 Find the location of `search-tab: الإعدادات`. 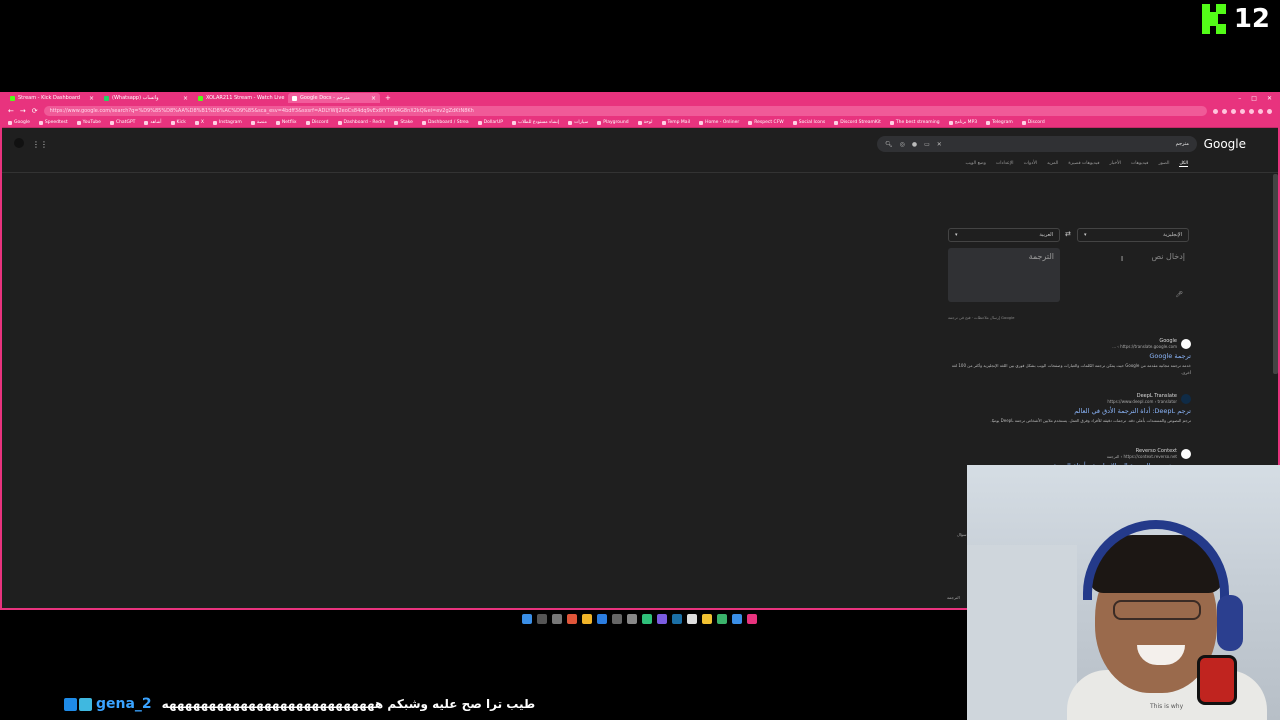

search-tab: الإعدادات is located at coordinates (1005, 164).